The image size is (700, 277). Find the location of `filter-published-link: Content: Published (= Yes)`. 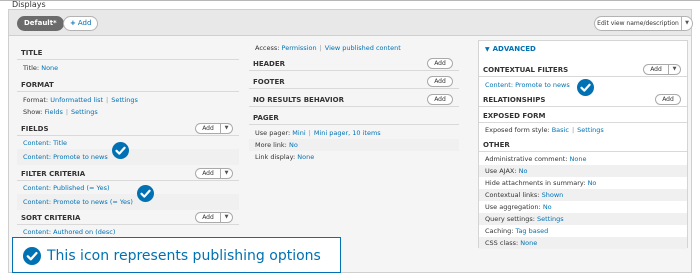

filter-published-link: Content: Published (= Yes) is located at coordinates (66, 188).